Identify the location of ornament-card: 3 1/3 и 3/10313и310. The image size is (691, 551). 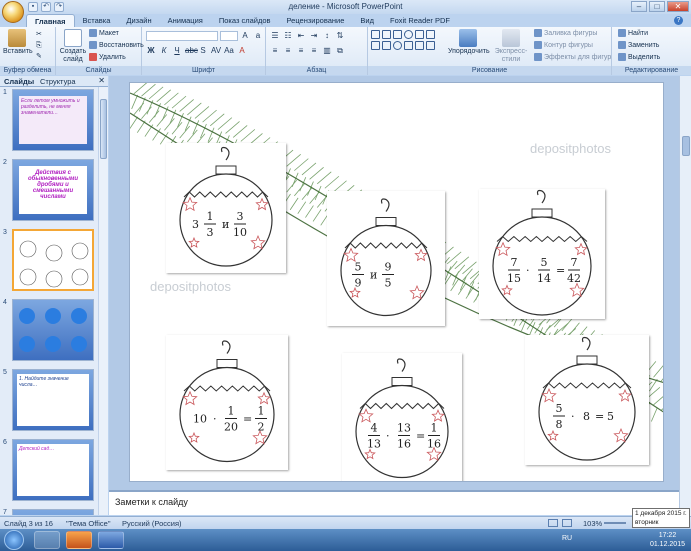
(226, 208).